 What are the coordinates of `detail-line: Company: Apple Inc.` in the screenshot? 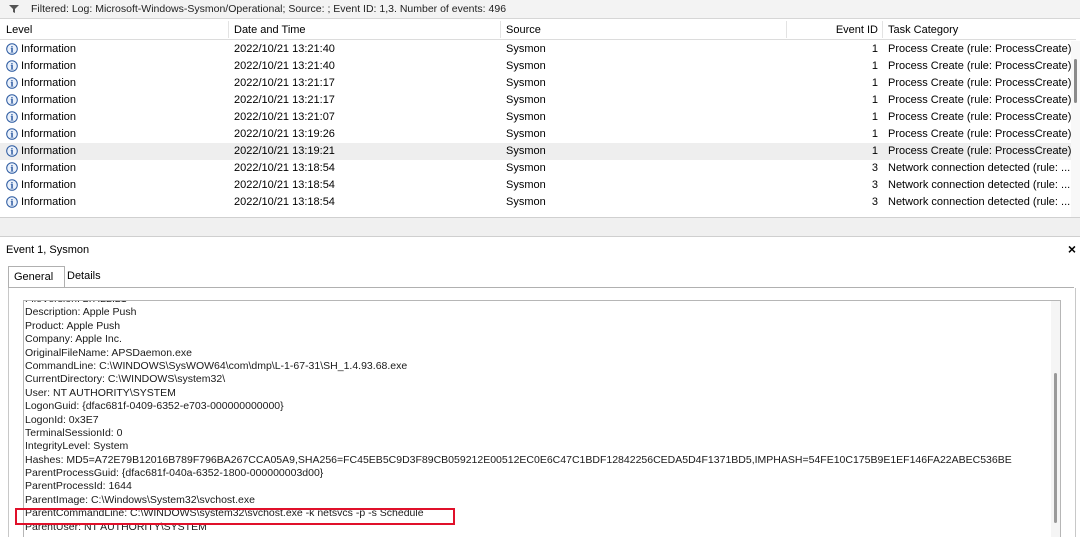 It's located at (73, 339).